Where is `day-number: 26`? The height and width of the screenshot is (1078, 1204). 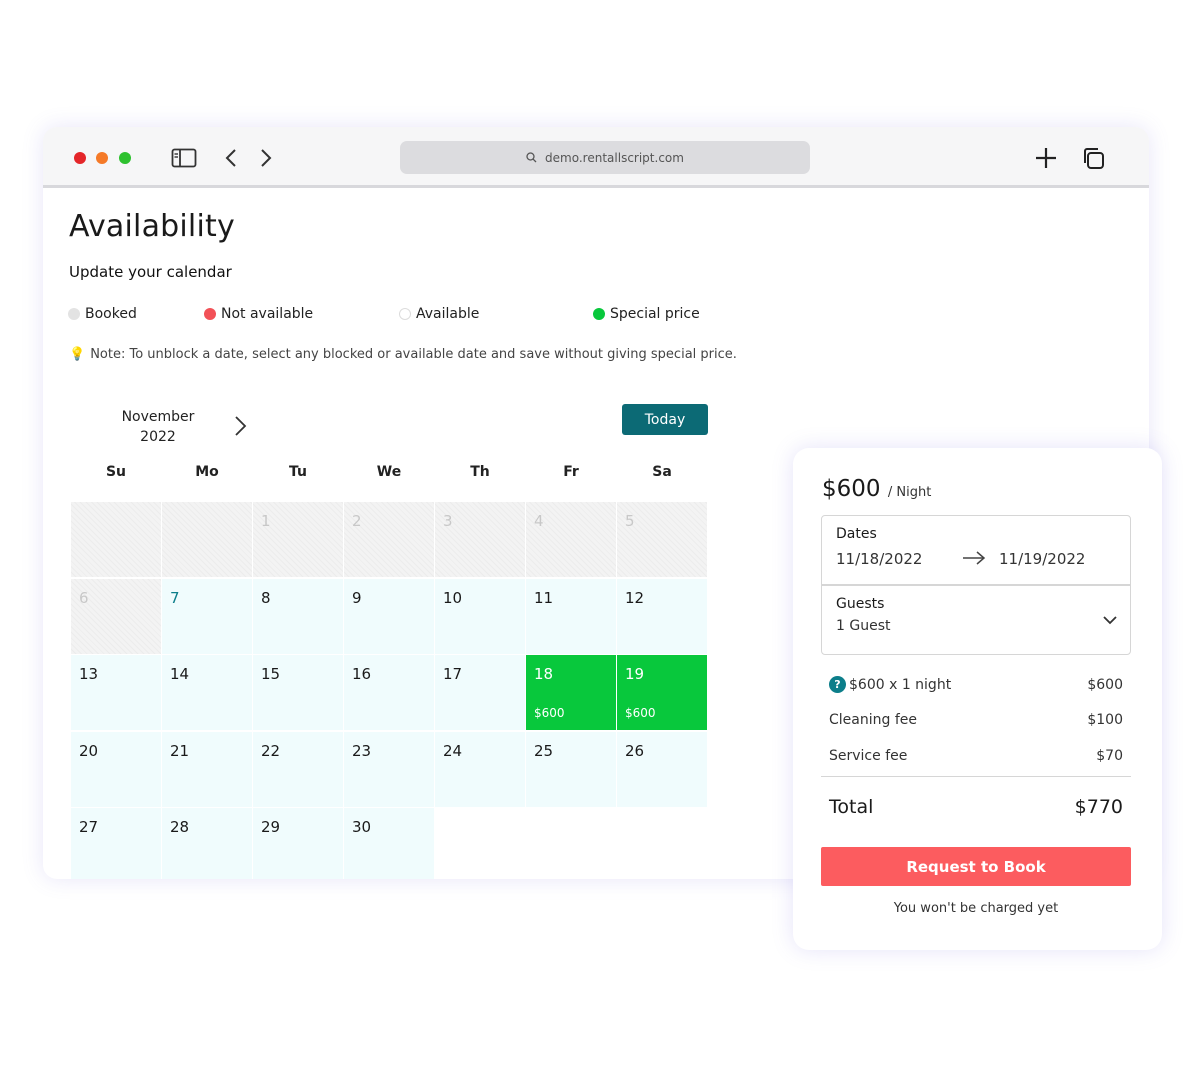 day-number: 26 is located at coordinates (635, 750).